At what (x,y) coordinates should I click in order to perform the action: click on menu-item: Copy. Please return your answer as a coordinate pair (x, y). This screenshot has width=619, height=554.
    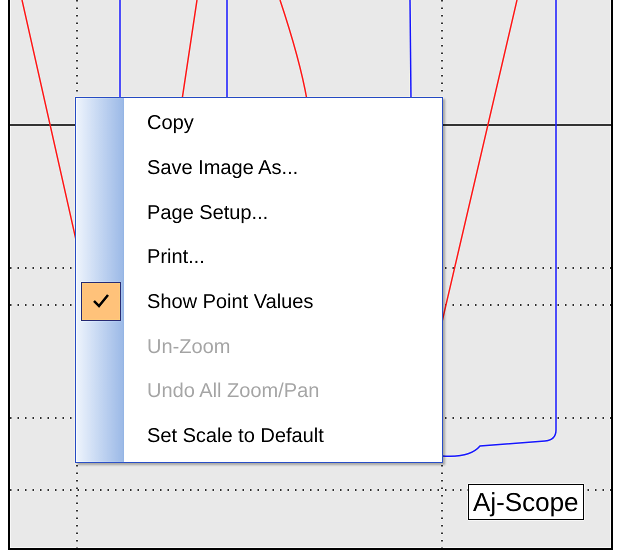
    Looking at the image, I should click on (259, 123).